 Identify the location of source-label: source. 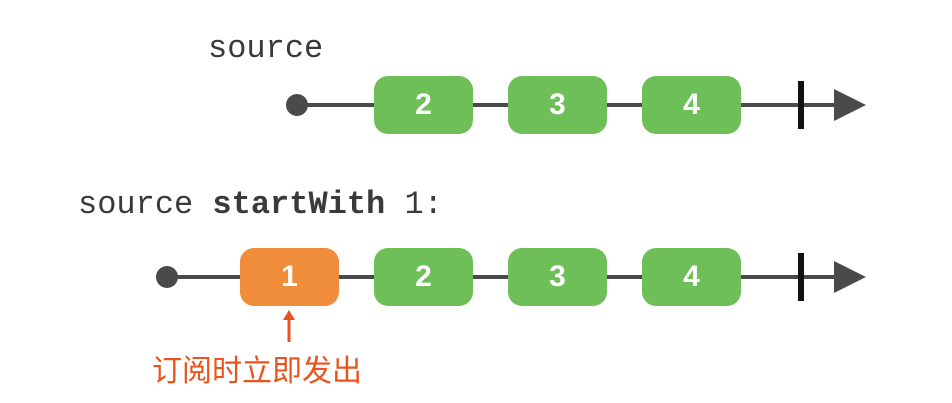
(266, 48).